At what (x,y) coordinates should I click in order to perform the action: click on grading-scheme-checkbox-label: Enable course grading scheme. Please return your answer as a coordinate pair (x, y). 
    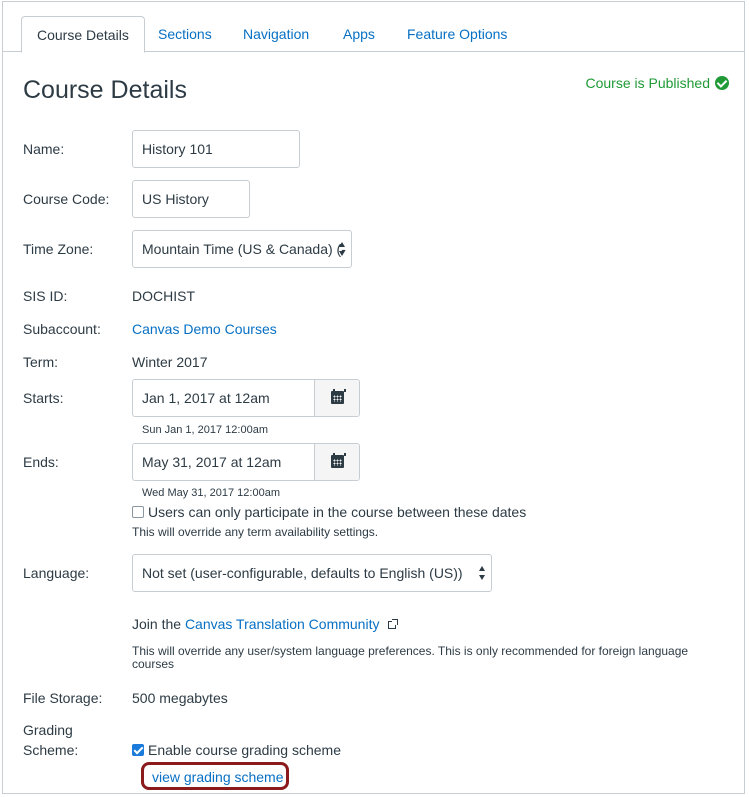
    Looking at the image, I should click on (245, 750).